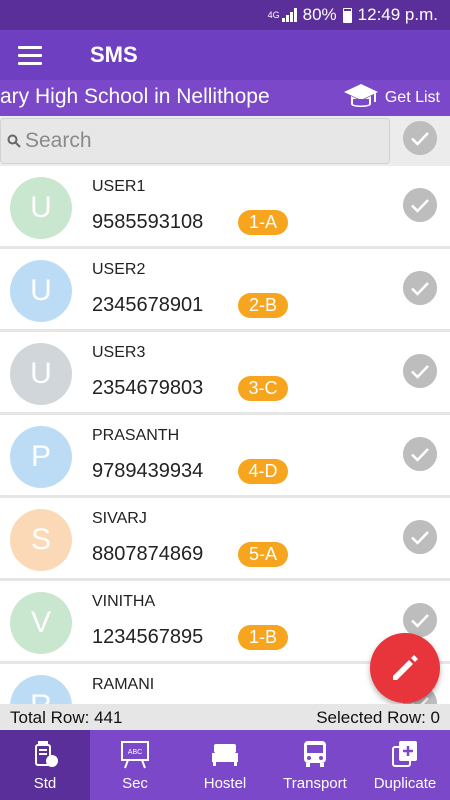 This screenshot has height=800, width=450. What do you see at coordinates (124, 601) in the screenshot?
I see `contact-name: VINITHA` at bounding box center [124, 601].